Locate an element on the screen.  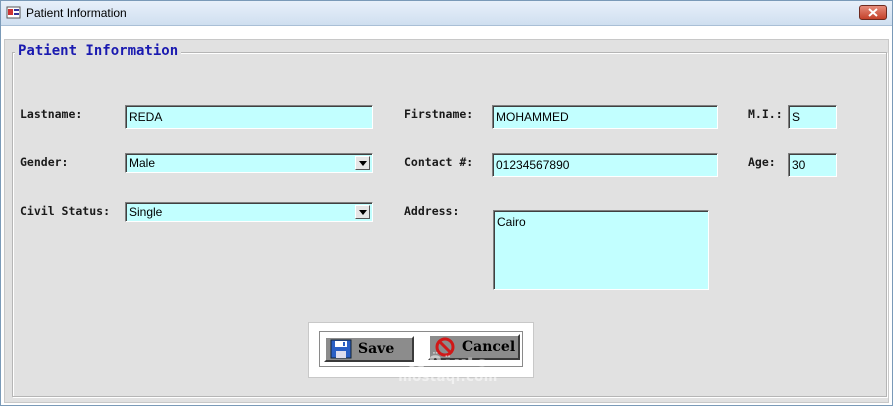
watermark: مستقل mostaql.com is located at coordinates (448, 366).